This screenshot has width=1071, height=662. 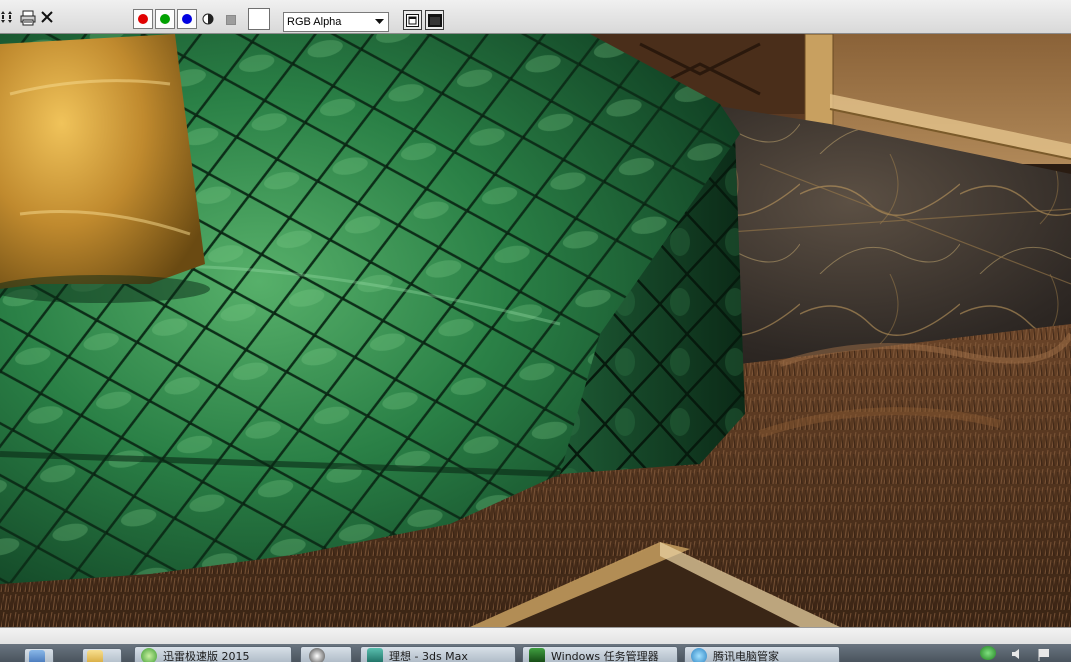 What do you see at coordinates (314, 22) in the screenshot?
I see `channel-select-value: RGB Alpha` at bounding box center [314, 22].